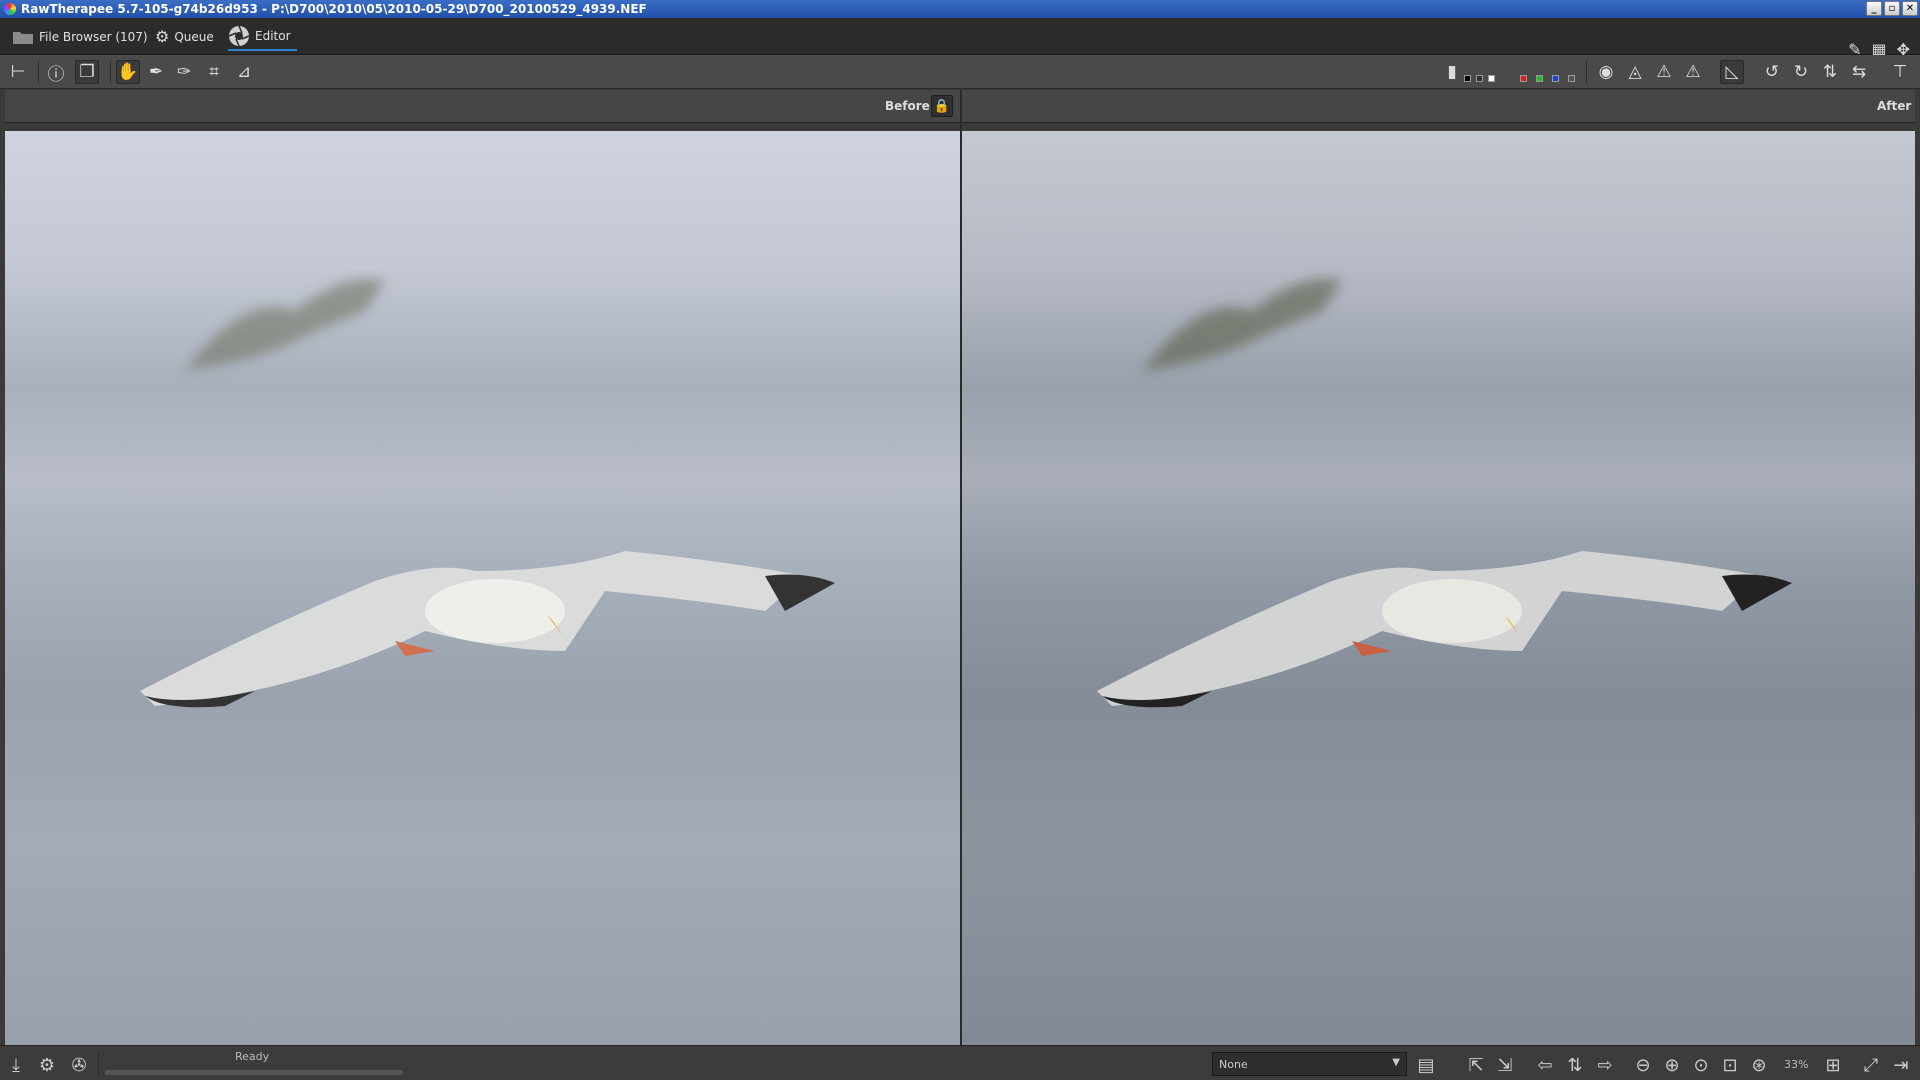 This screenshot has width=1920, height=1080. I want to click on bg-black-swatch, so click(1467, 78).